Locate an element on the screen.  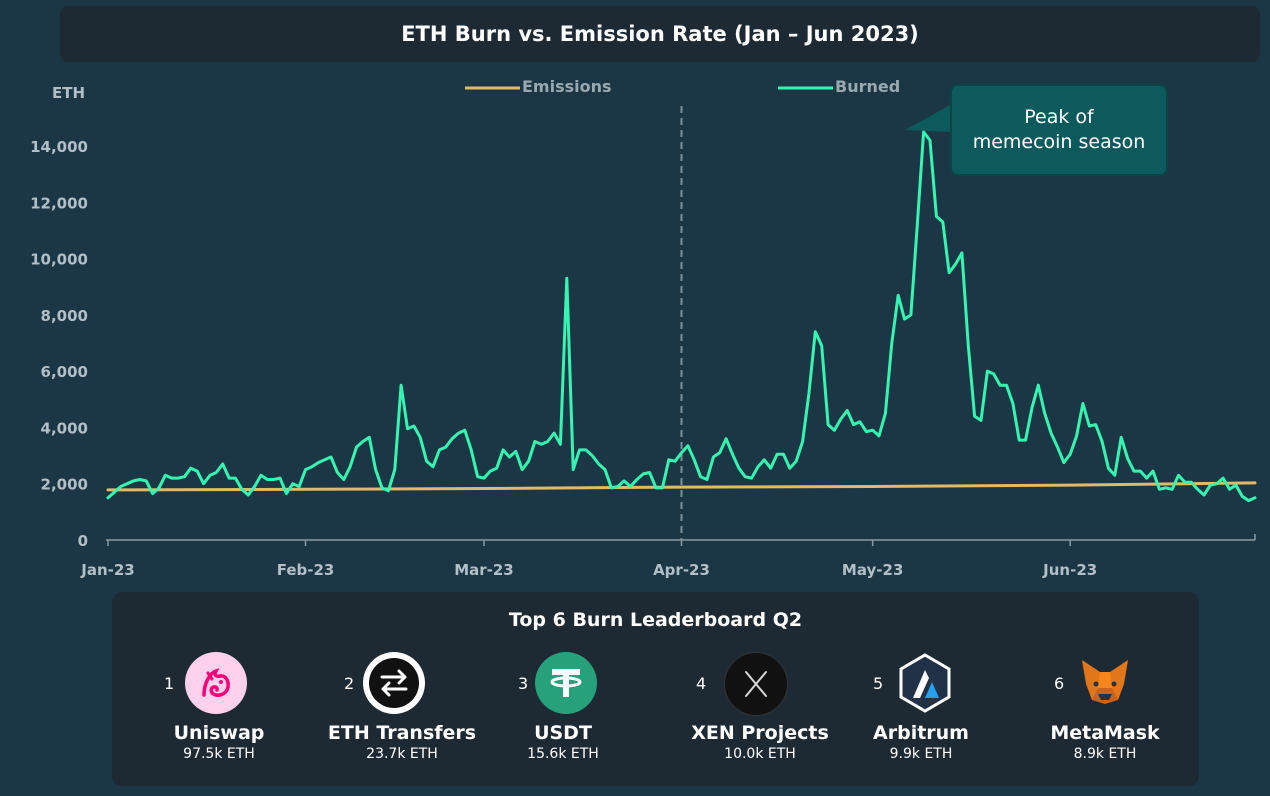
x-tick-label: Jan-23 is located at coordinates (107, 570).